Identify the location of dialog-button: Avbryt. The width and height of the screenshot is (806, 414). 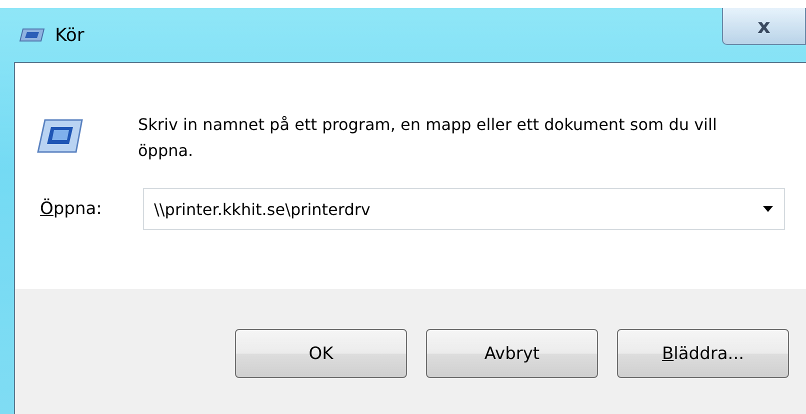
(512, 353).